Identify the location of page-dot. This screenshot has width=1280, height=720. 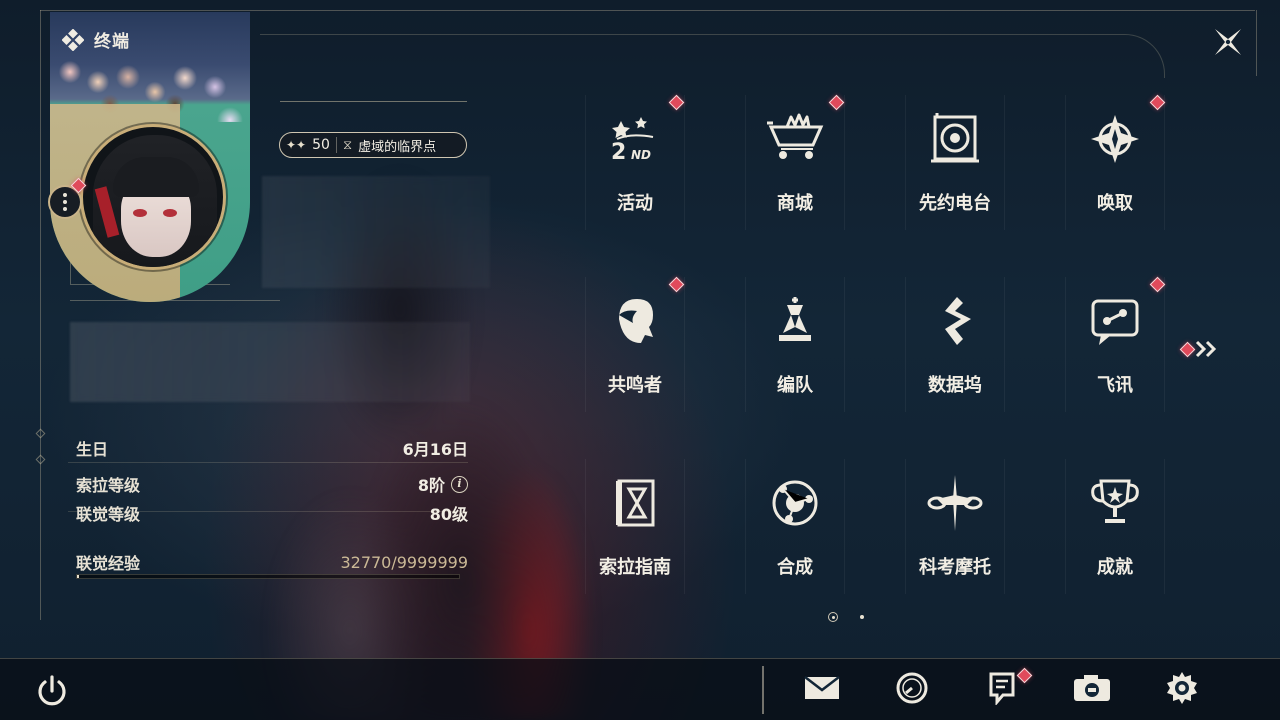
(862, 617).